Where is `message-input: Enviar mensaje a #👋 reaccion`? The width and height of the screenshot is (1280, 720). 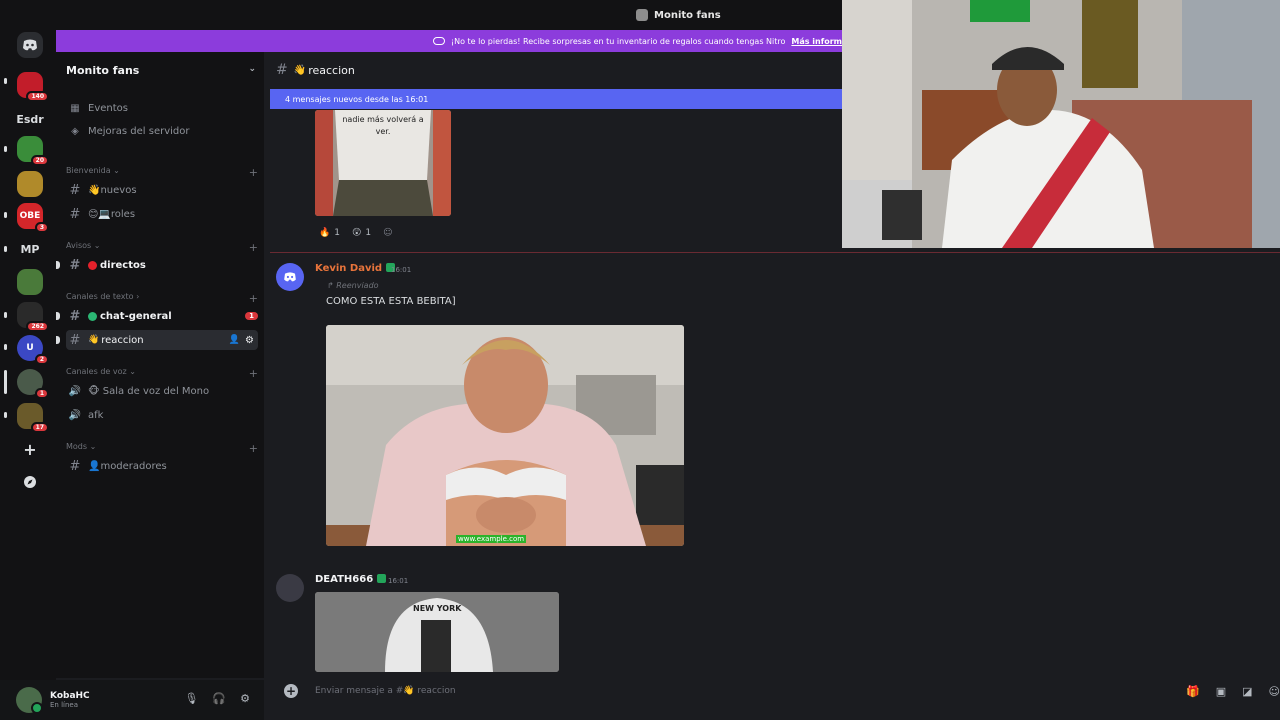 message-input: Enviar mensaje a #👋 reaccion is located at coordinates (385, 691).